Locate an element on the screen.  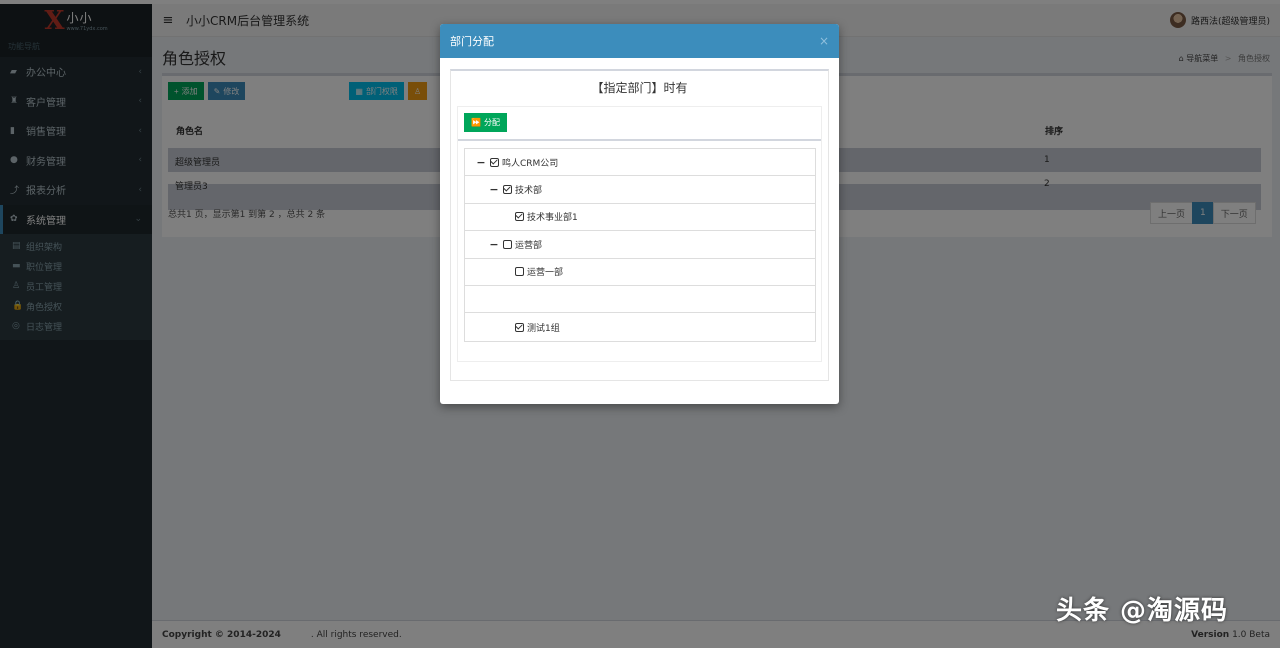
tree-node-empty is located at coordinates (640, 300).